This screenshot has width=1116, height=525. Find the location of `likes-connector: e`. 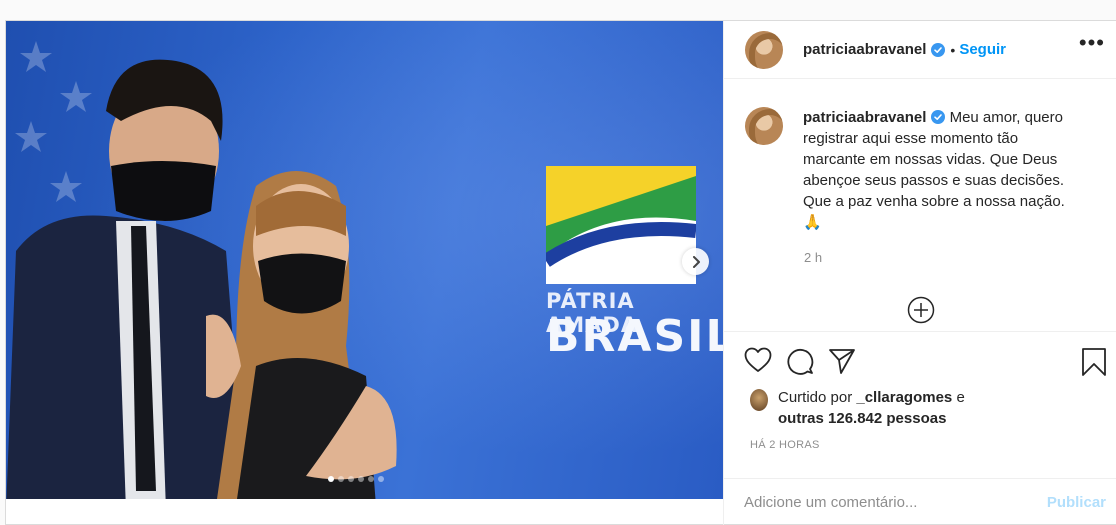

likes-connector: e is located at coordinates (960, 397).